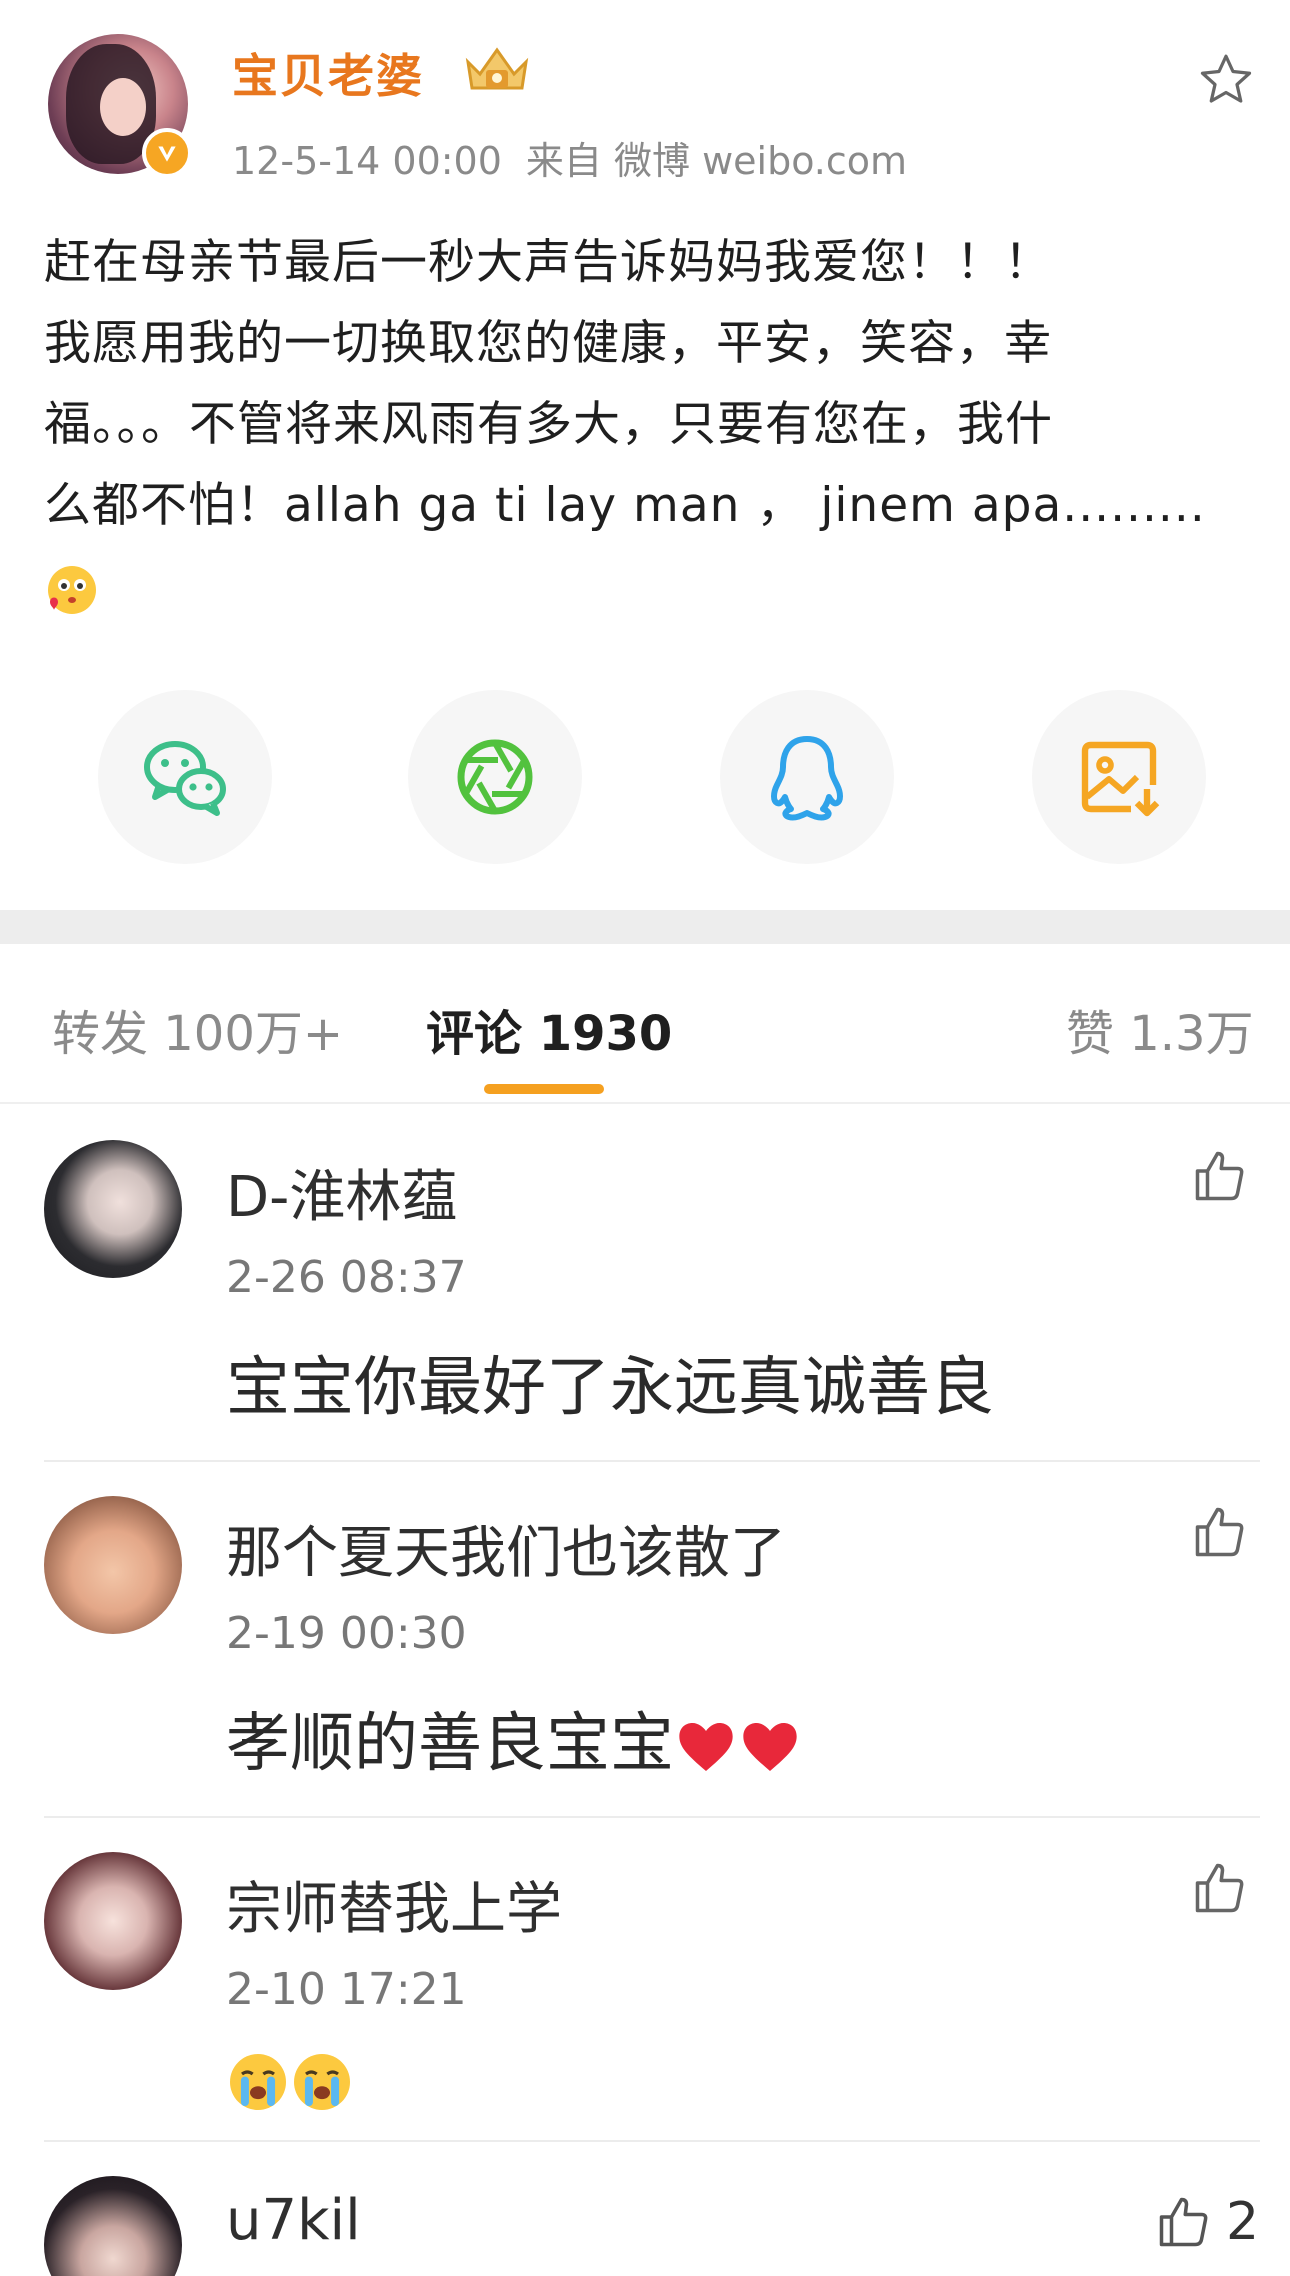  Describe the element at coordinates (293, 2220) in the screenshot. I see `comment-author: u7kil` at that location.